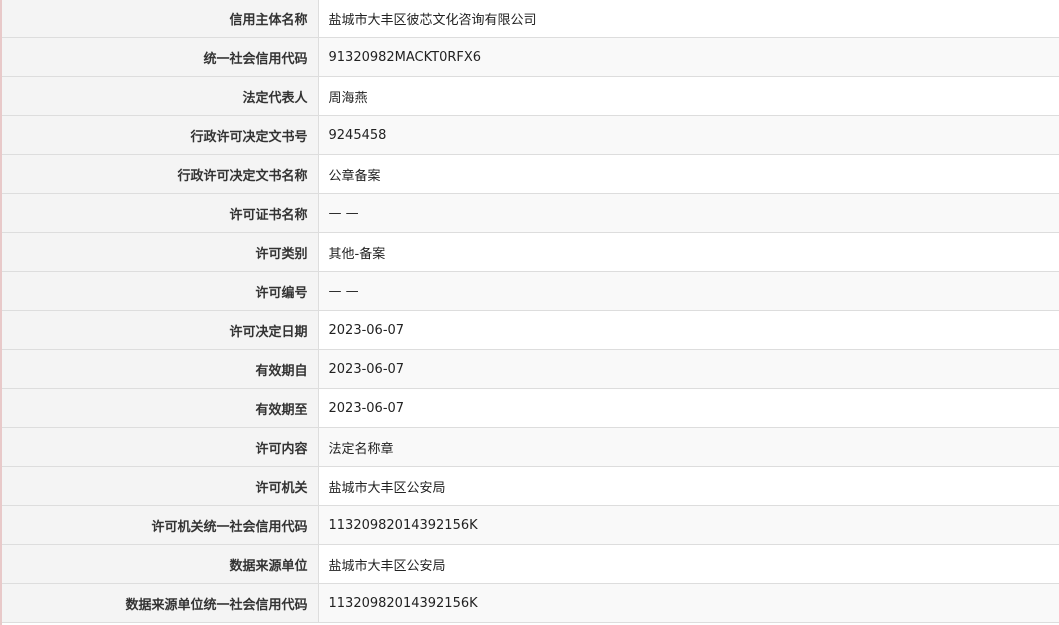 Image resolution: width=1059 pixels, height=625 pixels. What do you see at coordinates (688, 369) in the screenshot?
I see `row-value-valid-from: 2023-06-07` at bounding box center [688, 369].